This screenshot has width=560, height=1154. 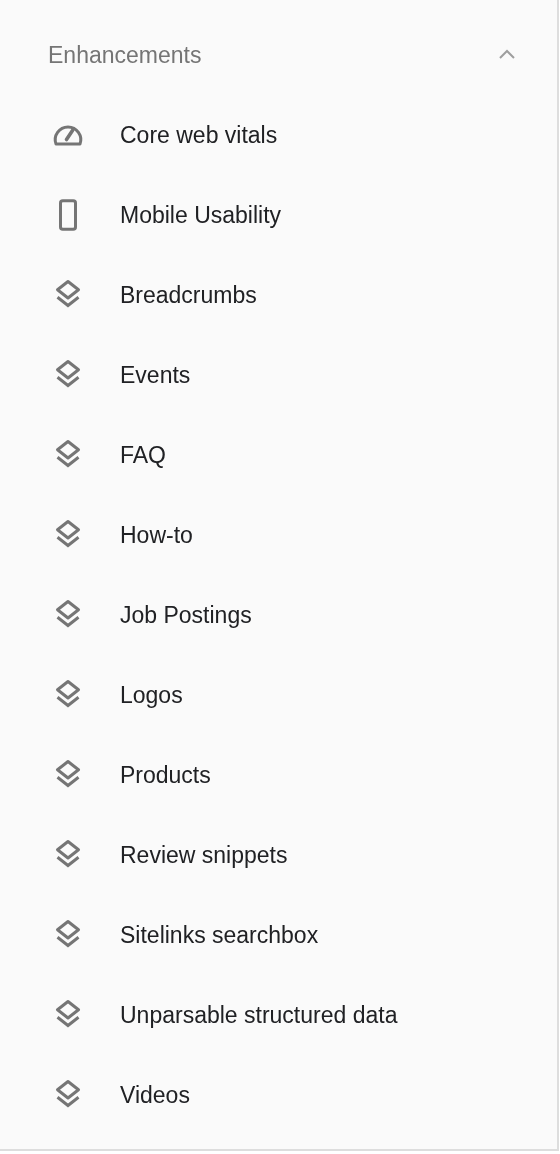 I want to click on nav-link: Products, so click(x=165, y=775).